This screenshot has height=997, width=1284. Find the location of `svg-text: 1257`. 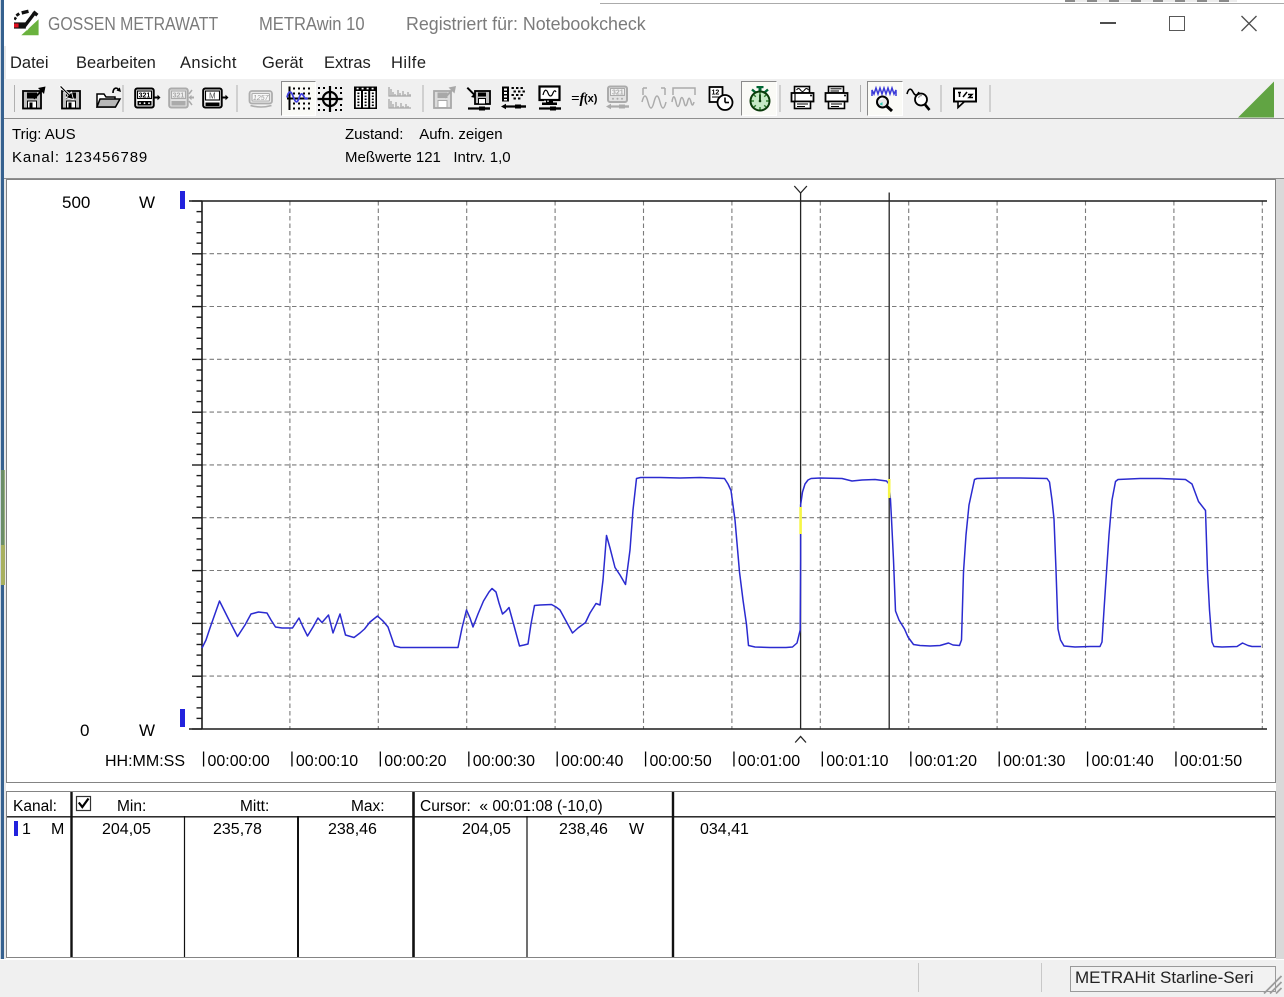

svg-text: 1257 is located at coordinates (261, 98).